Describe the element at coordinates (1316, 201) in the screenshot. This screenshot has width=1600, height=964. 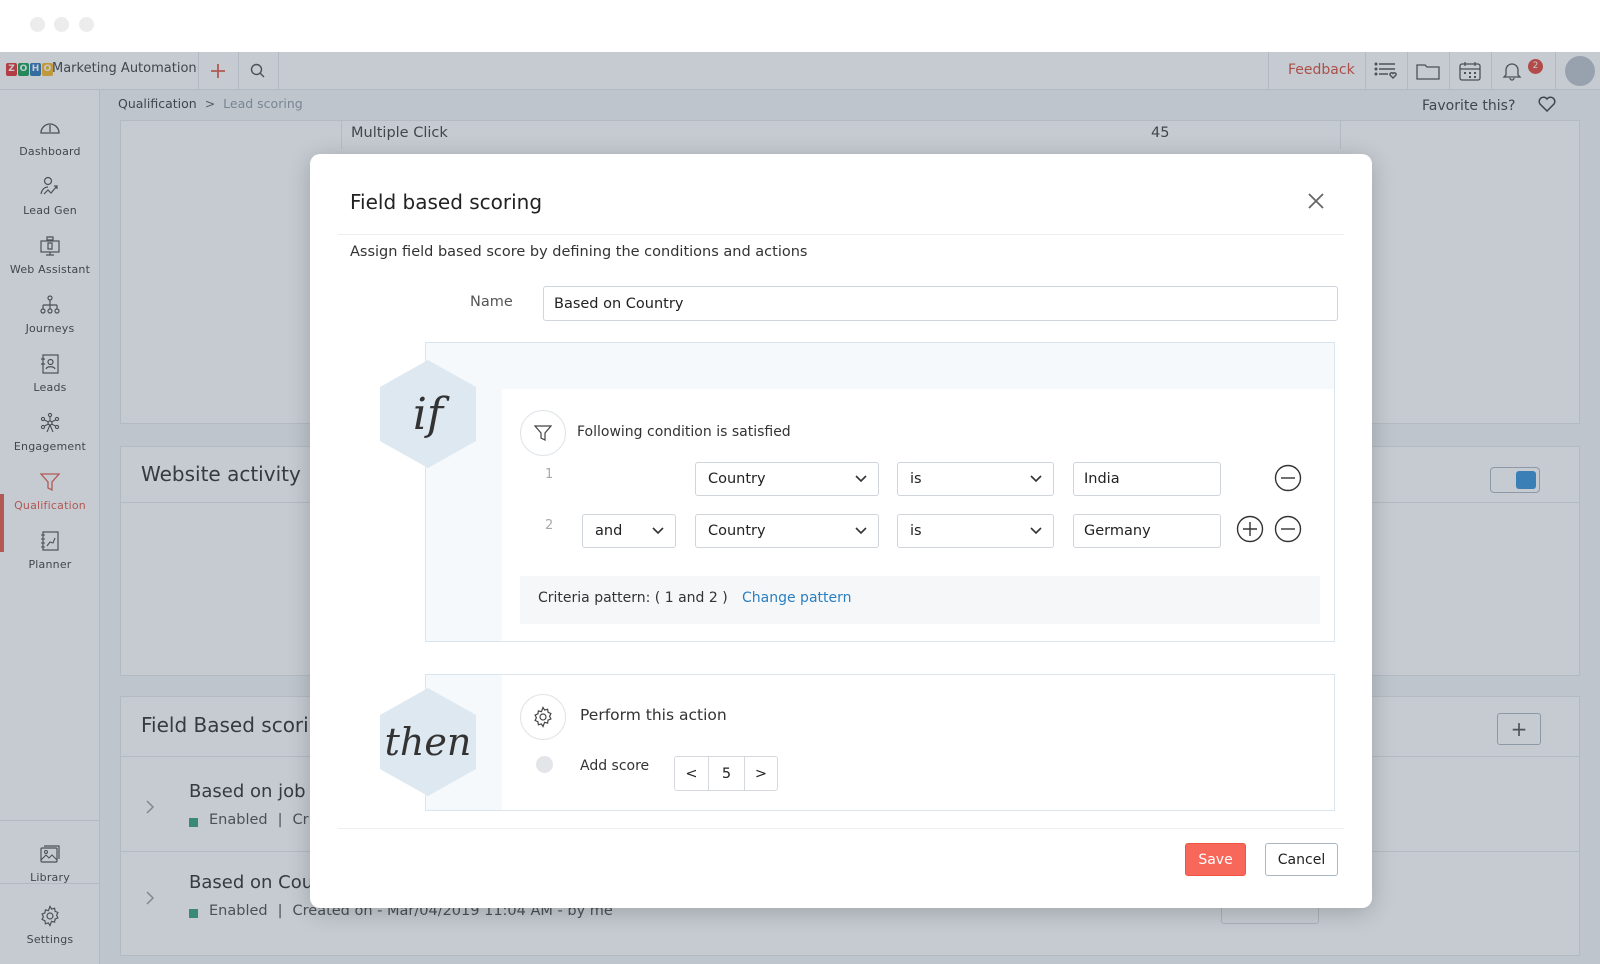
I see `close-icon` at that location.